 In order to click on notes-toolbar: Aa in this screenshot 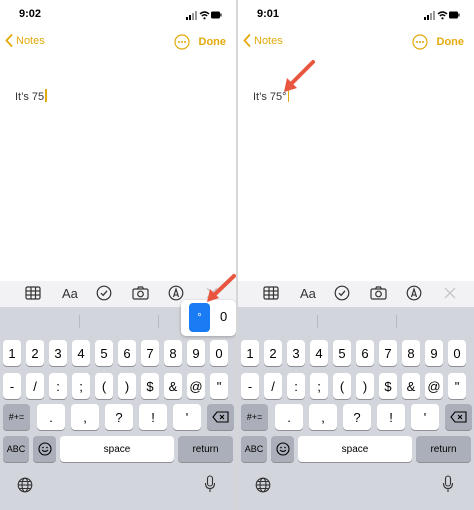, I will do `click(356, 294)`.